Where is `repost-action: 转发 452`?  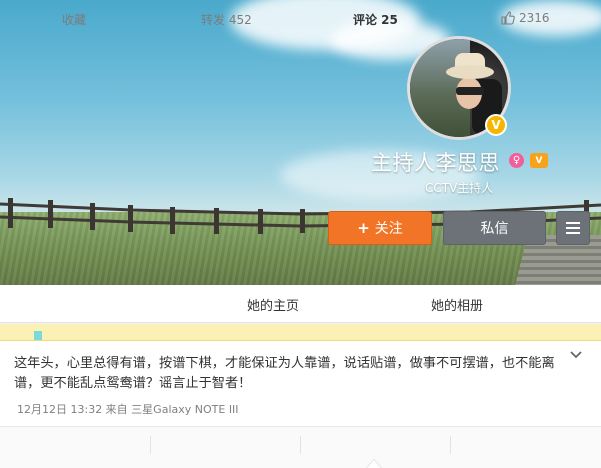
repost-action: 转发 452 is located at coordinates (226, 19).